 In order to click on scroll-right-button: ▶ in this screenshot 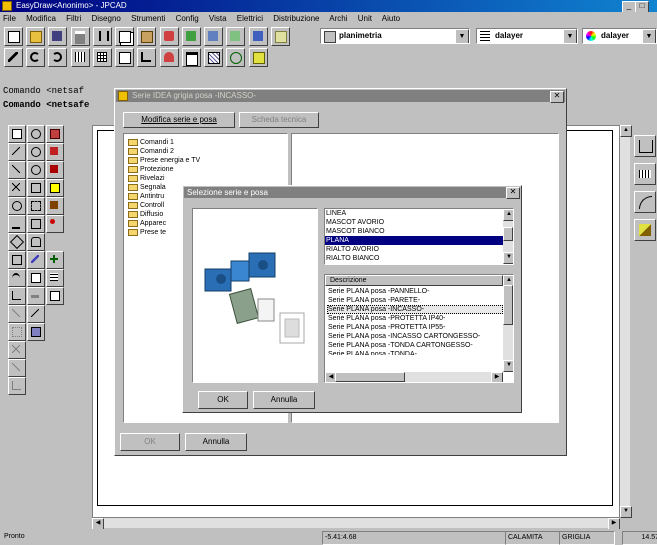, I will do `click(497, 377)`.